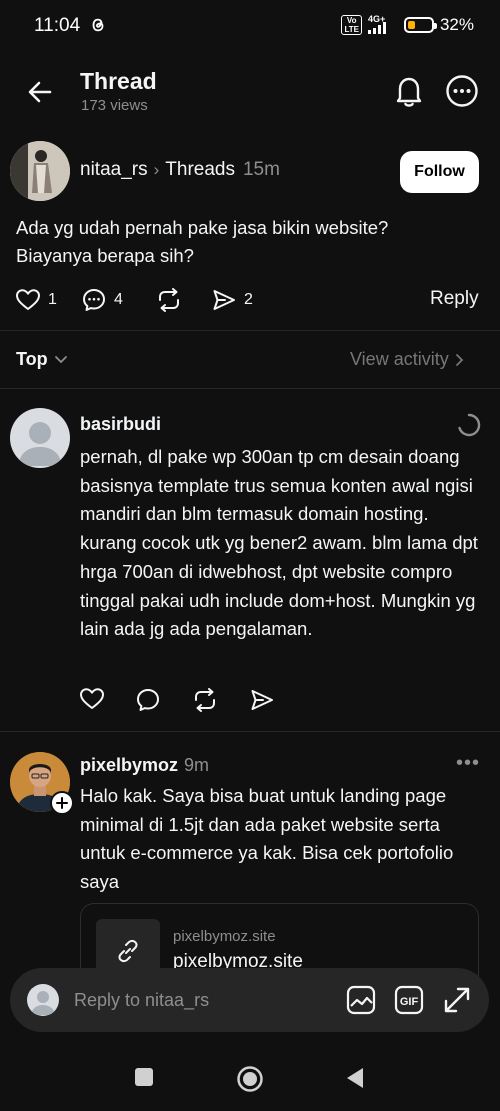 The image size is (500, 1111). I want to click on comment-count: 4, so click(118, 299).